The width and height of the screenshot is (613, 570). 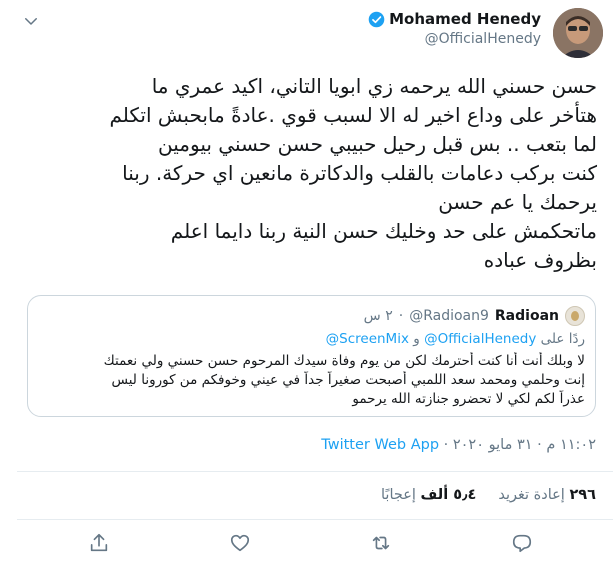 I want to click on share-button, so click(x=99, y=543).